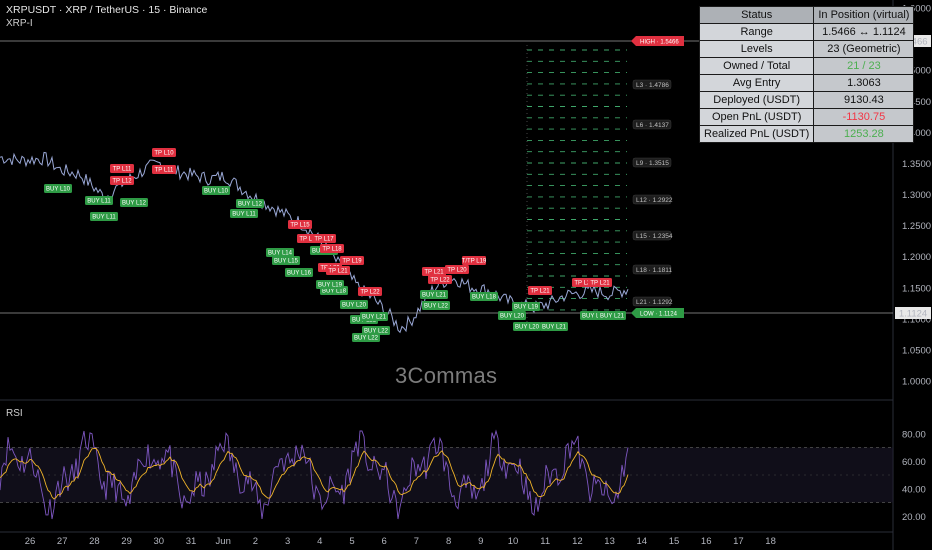  What do you see at coordinates (652, 269) in the screenshot?
I see `grid-level-label: L18 · 1.1811` at bounding box center [652, 269].